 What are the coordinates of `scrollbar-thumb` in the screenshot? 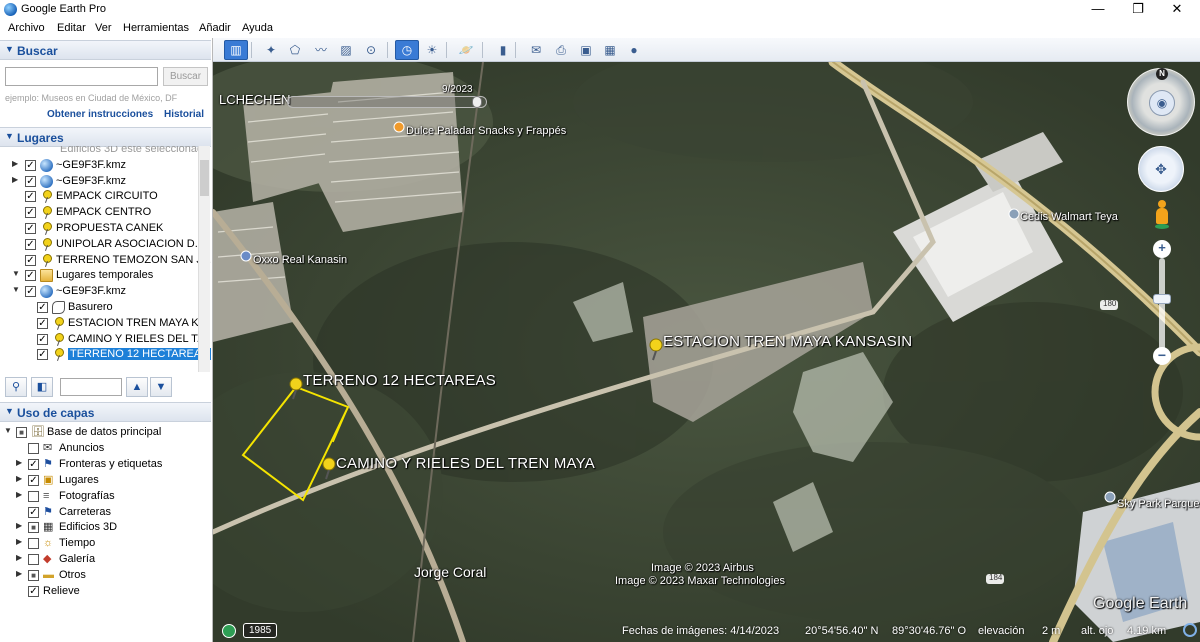 It's located at (204, 178).